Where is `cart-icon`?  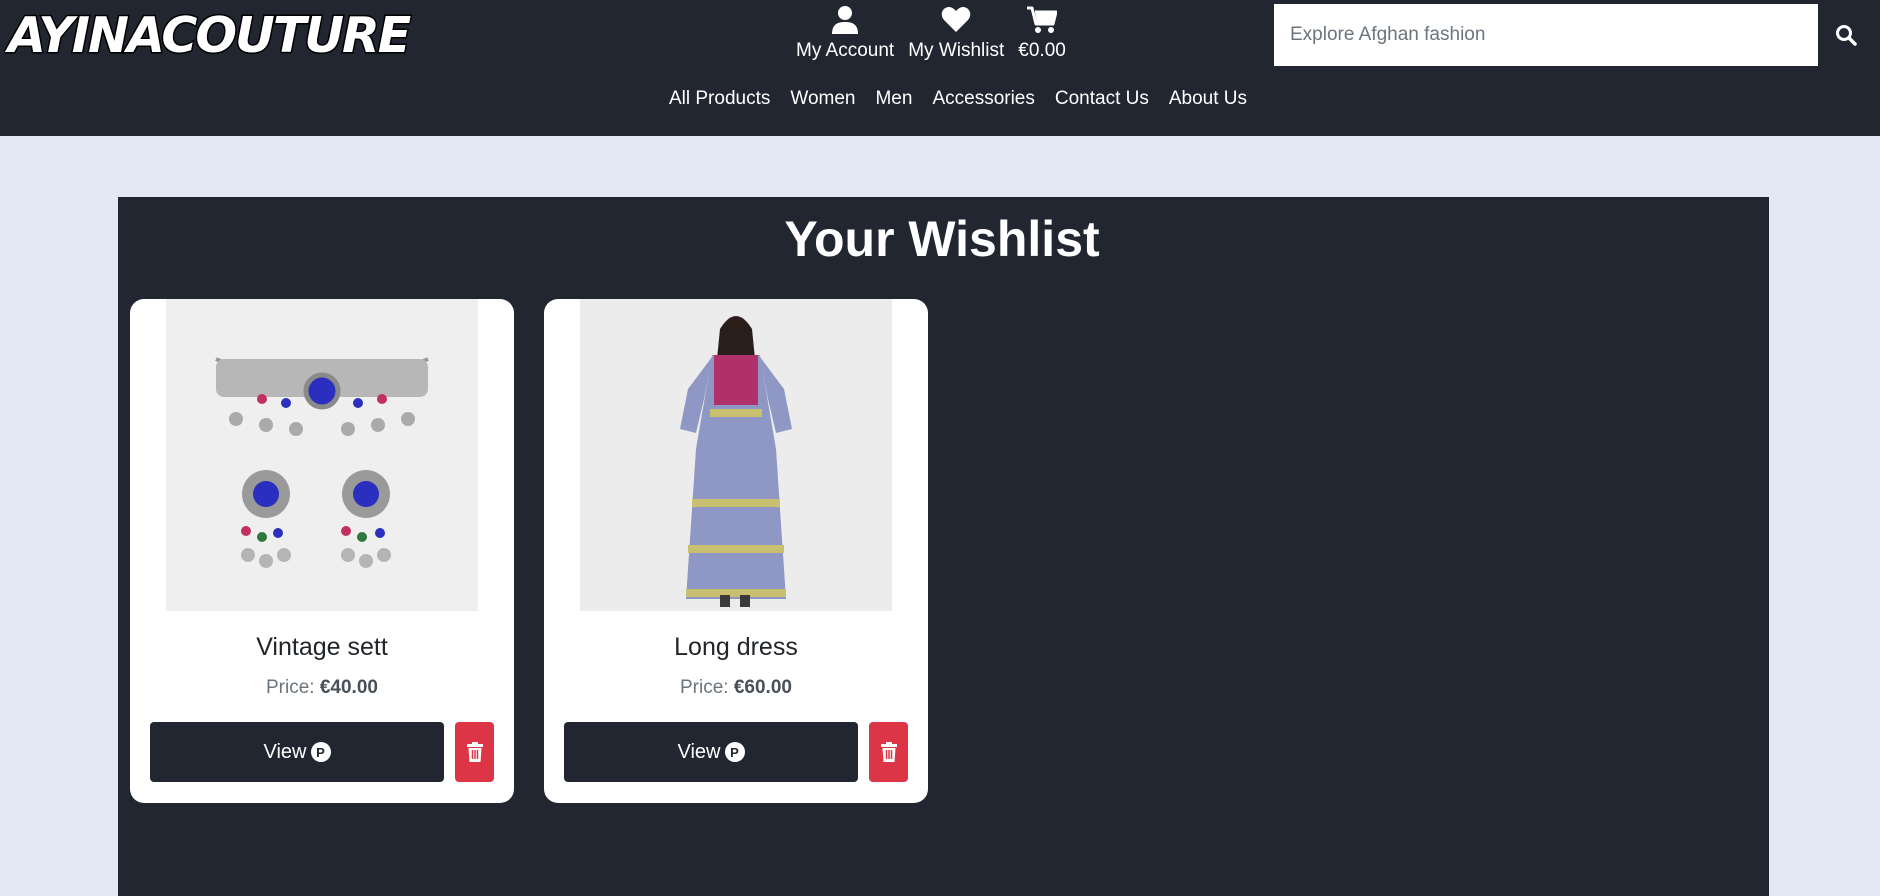
cart-icon is located at coordinates (1042, 19).